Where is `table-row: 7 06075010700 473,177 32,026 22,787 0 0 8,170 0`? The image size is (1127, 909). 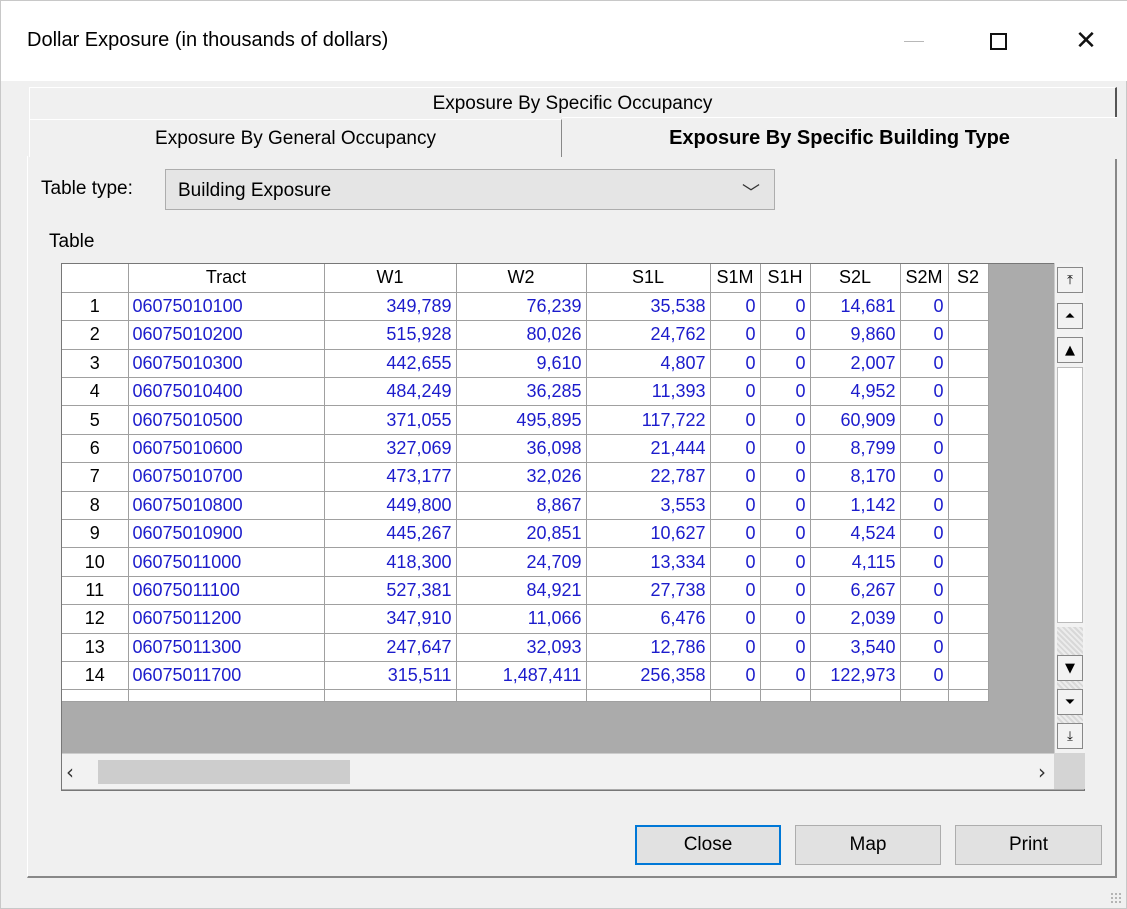
table-row: 7 06075010700 473,177 32,026 22,787 0 0 8,170 0 is located at coordinates (525, 477).